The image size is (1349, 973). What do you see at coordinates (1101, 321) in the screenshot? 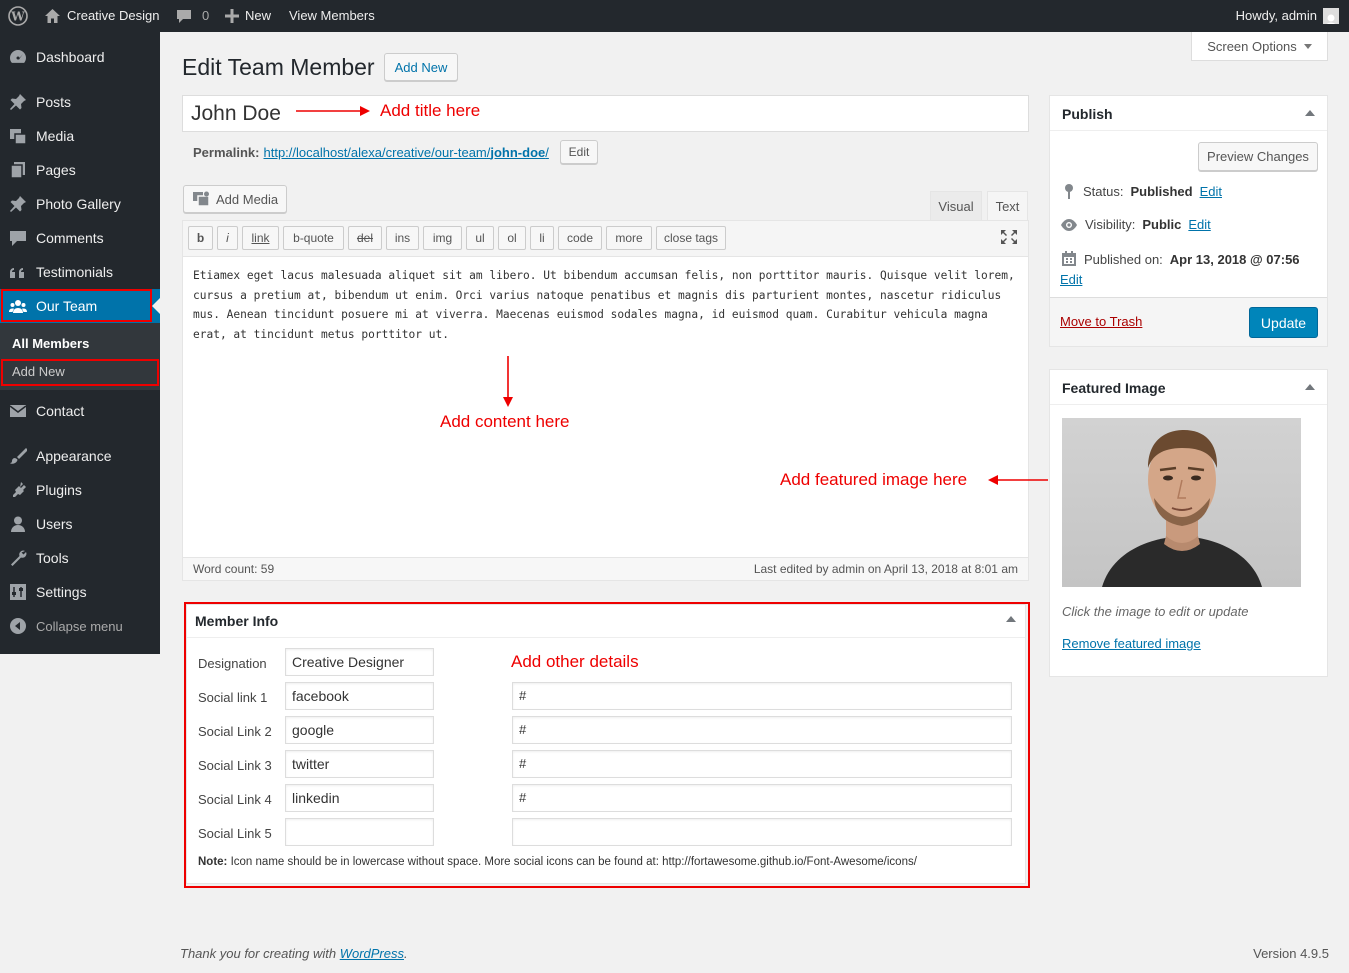
I see `move-to-trash-link: Move to Trash` at bounding box center [1101, 321].